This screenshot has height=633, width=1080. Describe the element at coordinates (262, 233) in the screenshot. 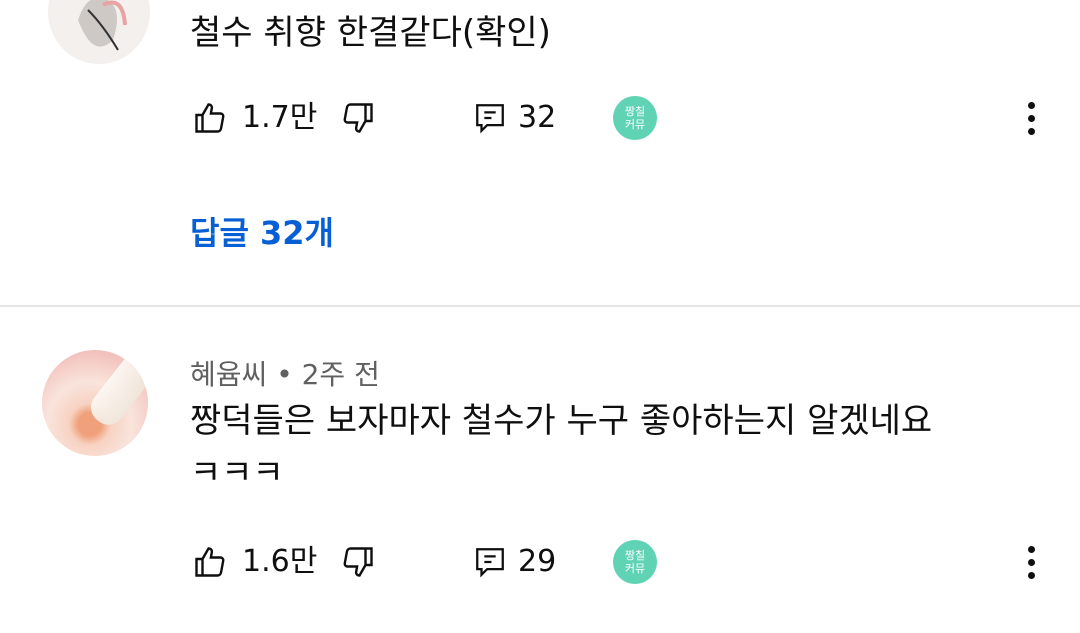

I see `replies-button: 답글 32개` at that location.